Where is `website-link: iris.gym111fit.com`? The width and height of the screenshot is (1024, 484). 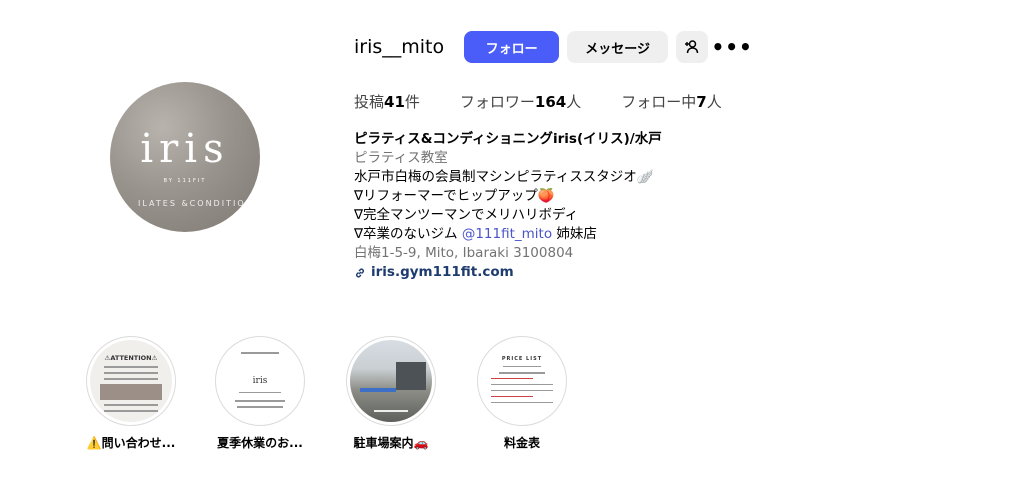 website-link: iris.gym111fit.com is located at coordinates (508, 272).